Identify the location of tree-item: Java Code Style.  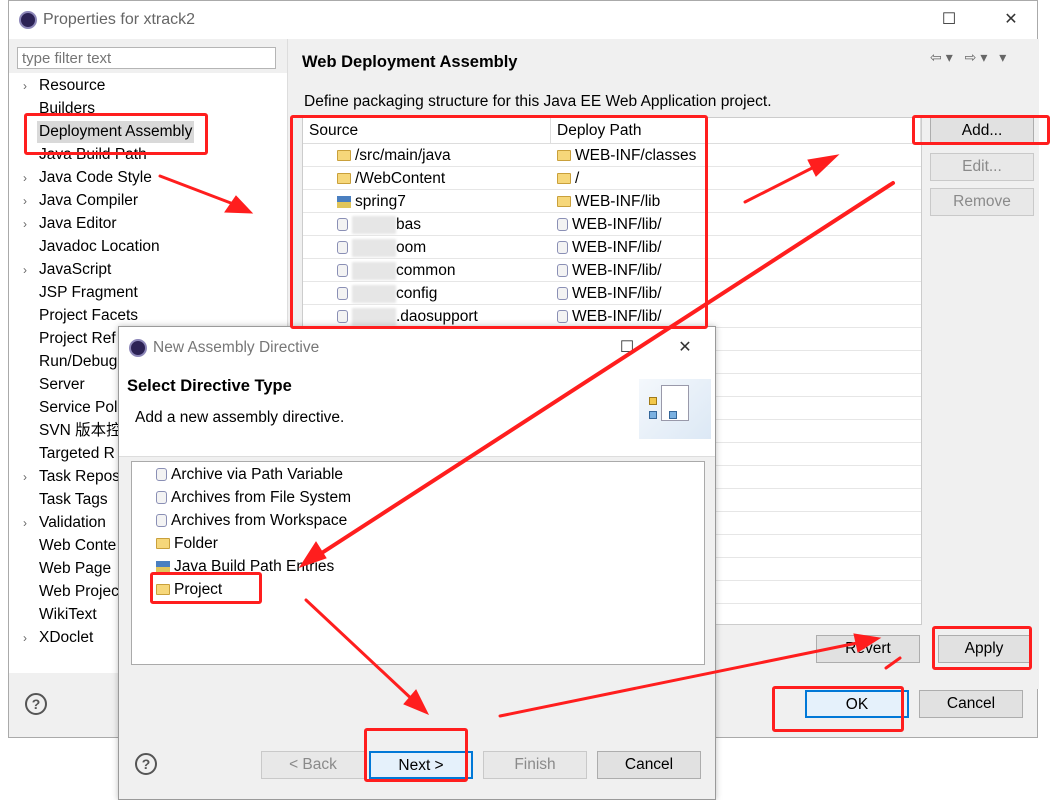
(95, 178).